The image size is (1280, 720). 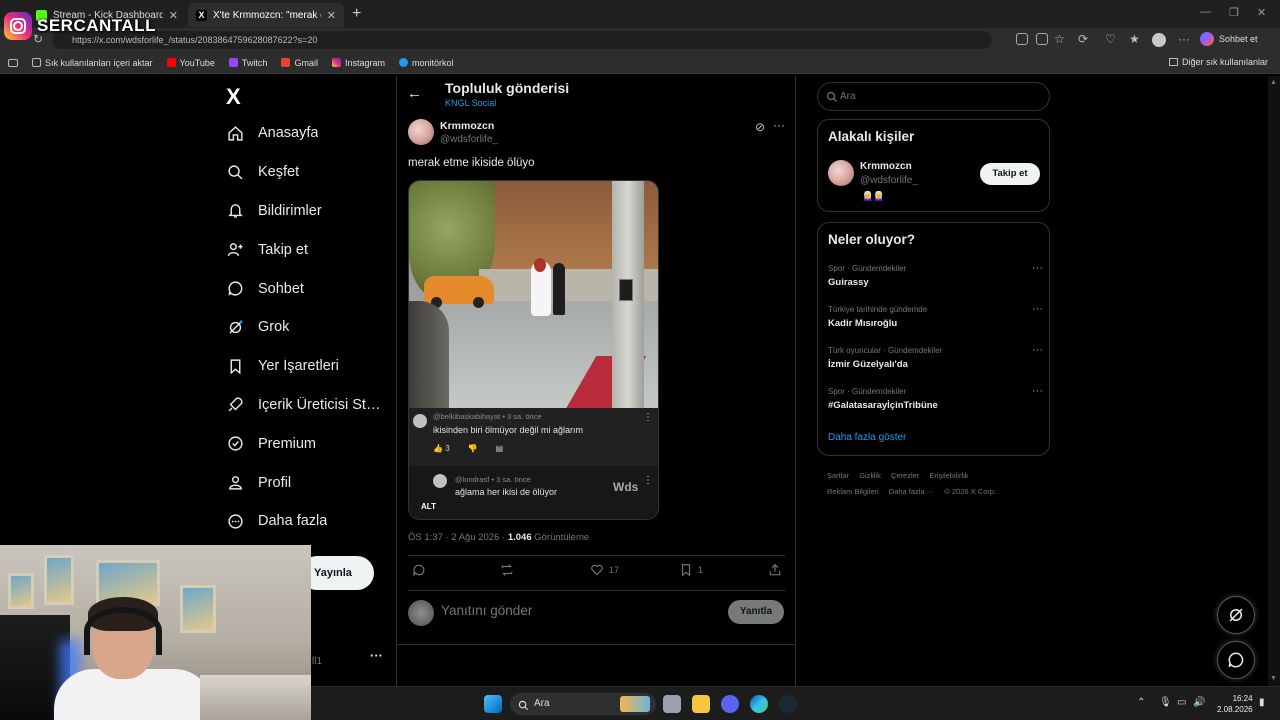 I want to click on related-name: Krmmozcn, so click(x=886, y=166).